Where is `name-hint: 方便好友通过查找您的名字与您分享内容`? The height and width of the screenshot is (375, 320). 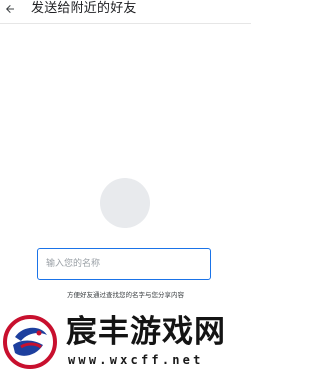
name-hint: 方便好友通过查找您的名字与您分享内容 is located at coordinates (125, 295).